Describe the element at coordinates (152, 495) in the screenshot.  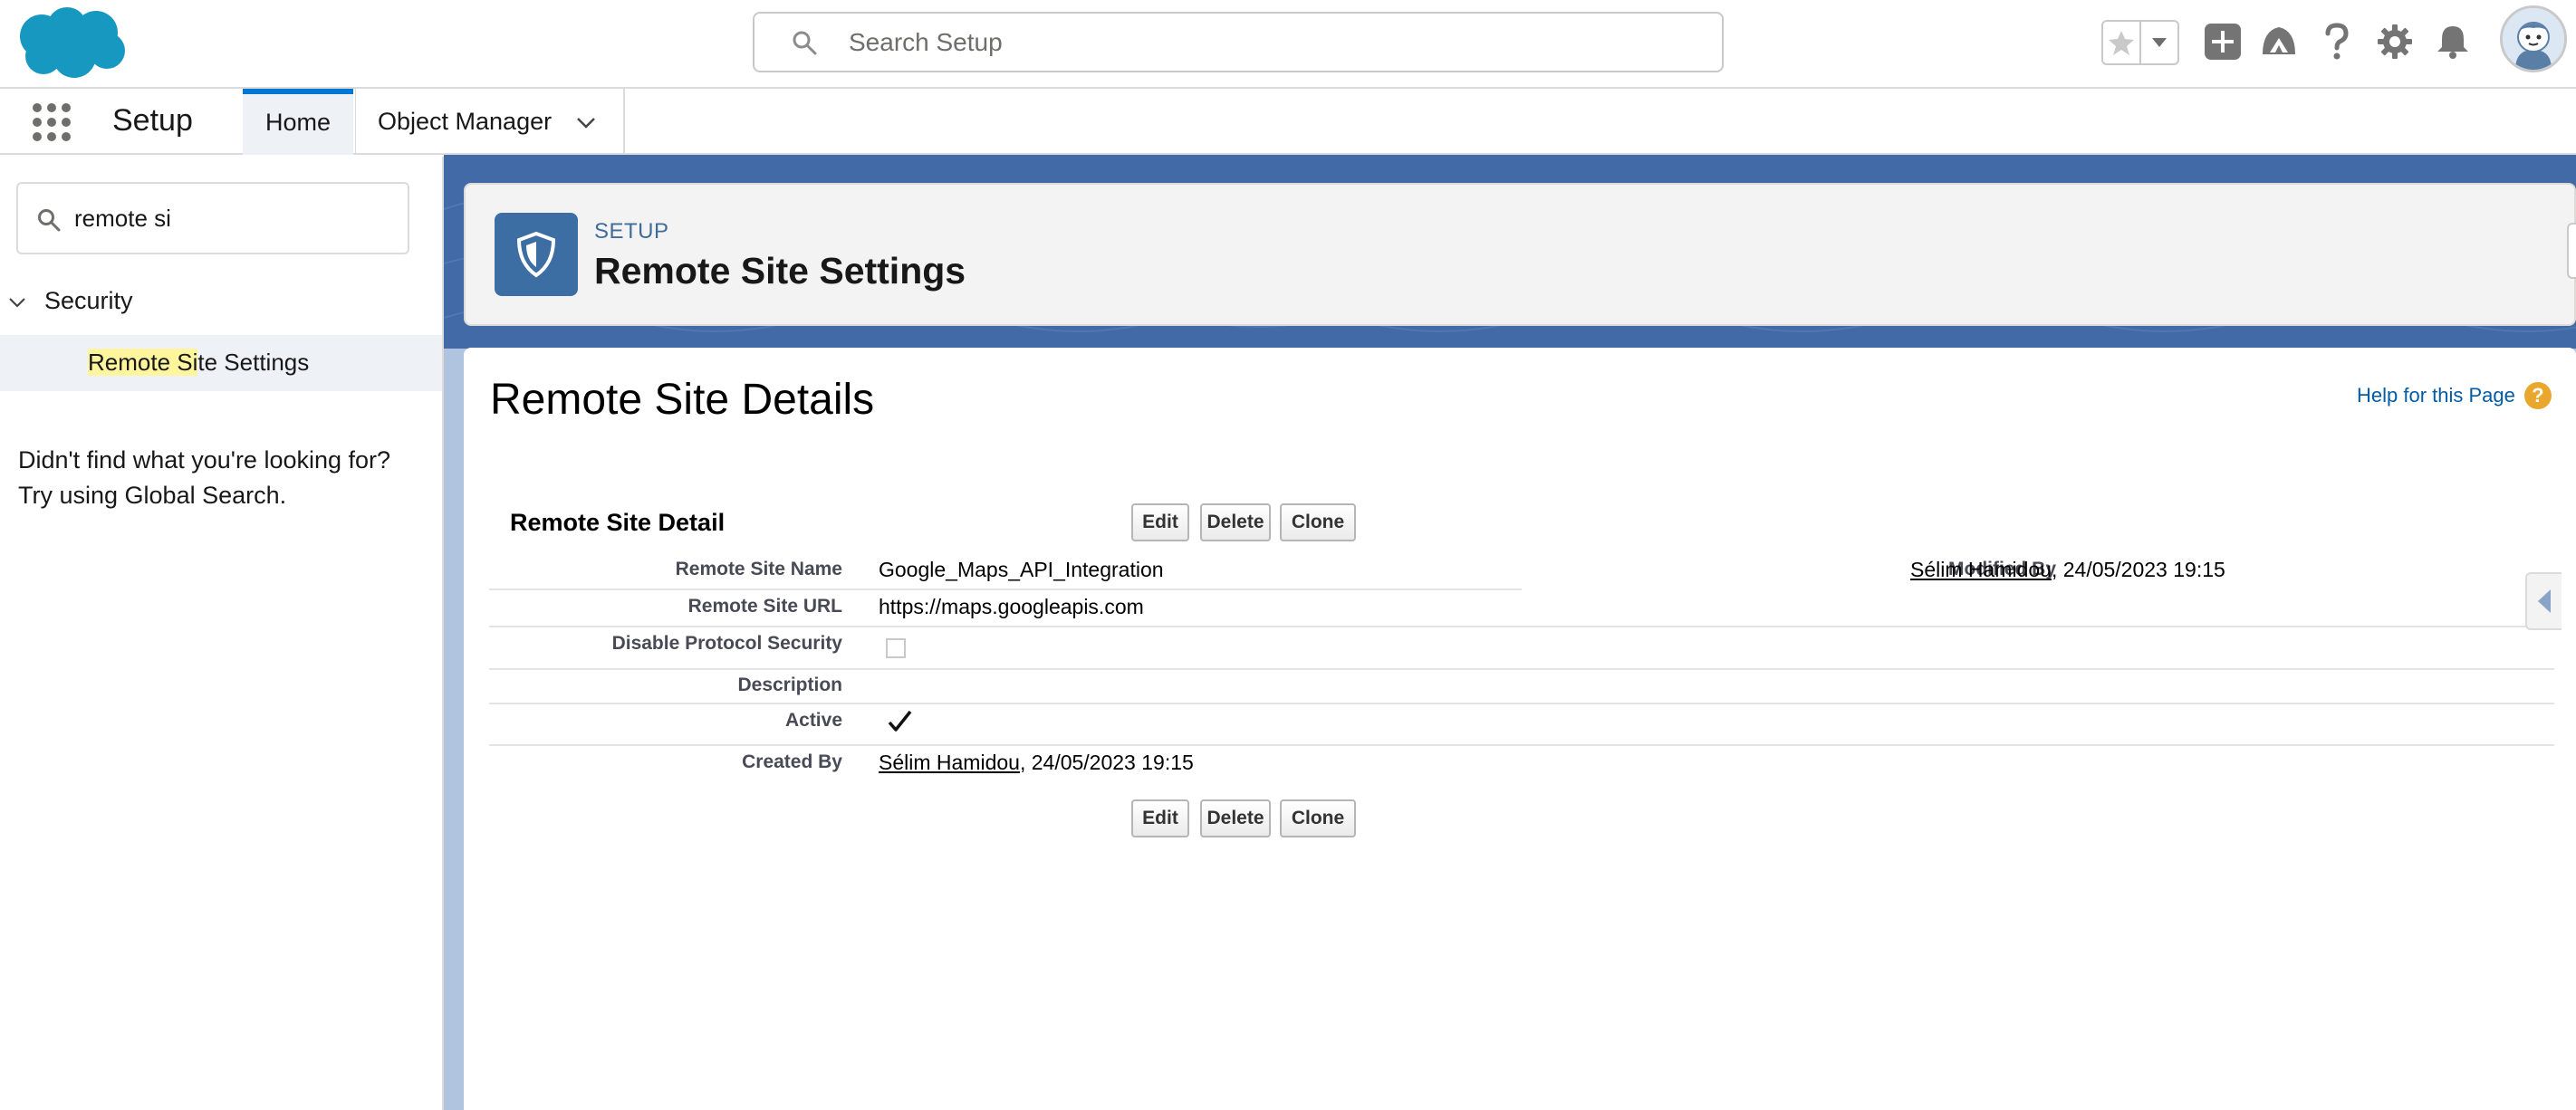
I see `no-results-line-2: Try using Global Search.` at that location.